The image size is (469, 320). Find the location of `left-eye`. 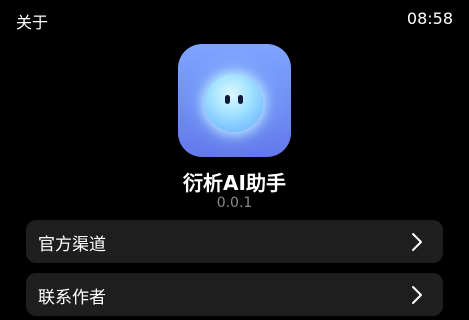

left-eye is located at coordinates (227, 99).